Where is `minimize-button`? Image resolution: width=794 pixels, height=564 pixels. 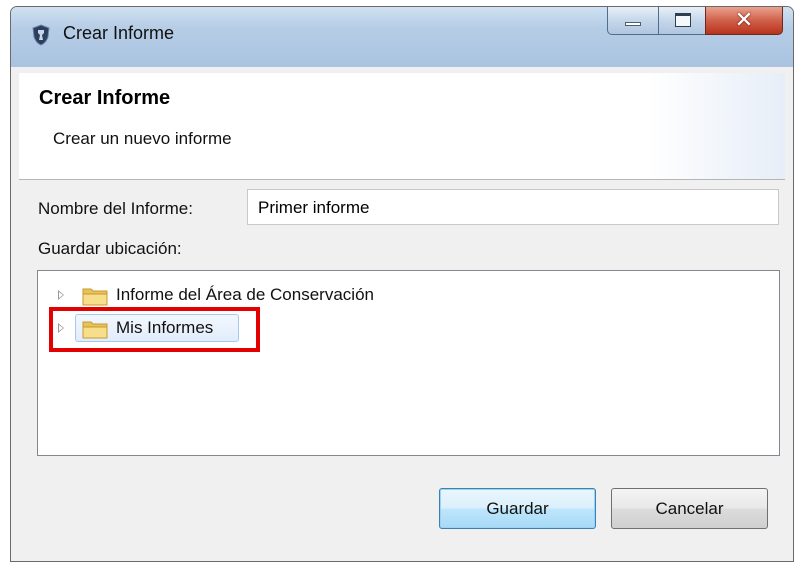
minimize-button is located at coordinates (633, 21).